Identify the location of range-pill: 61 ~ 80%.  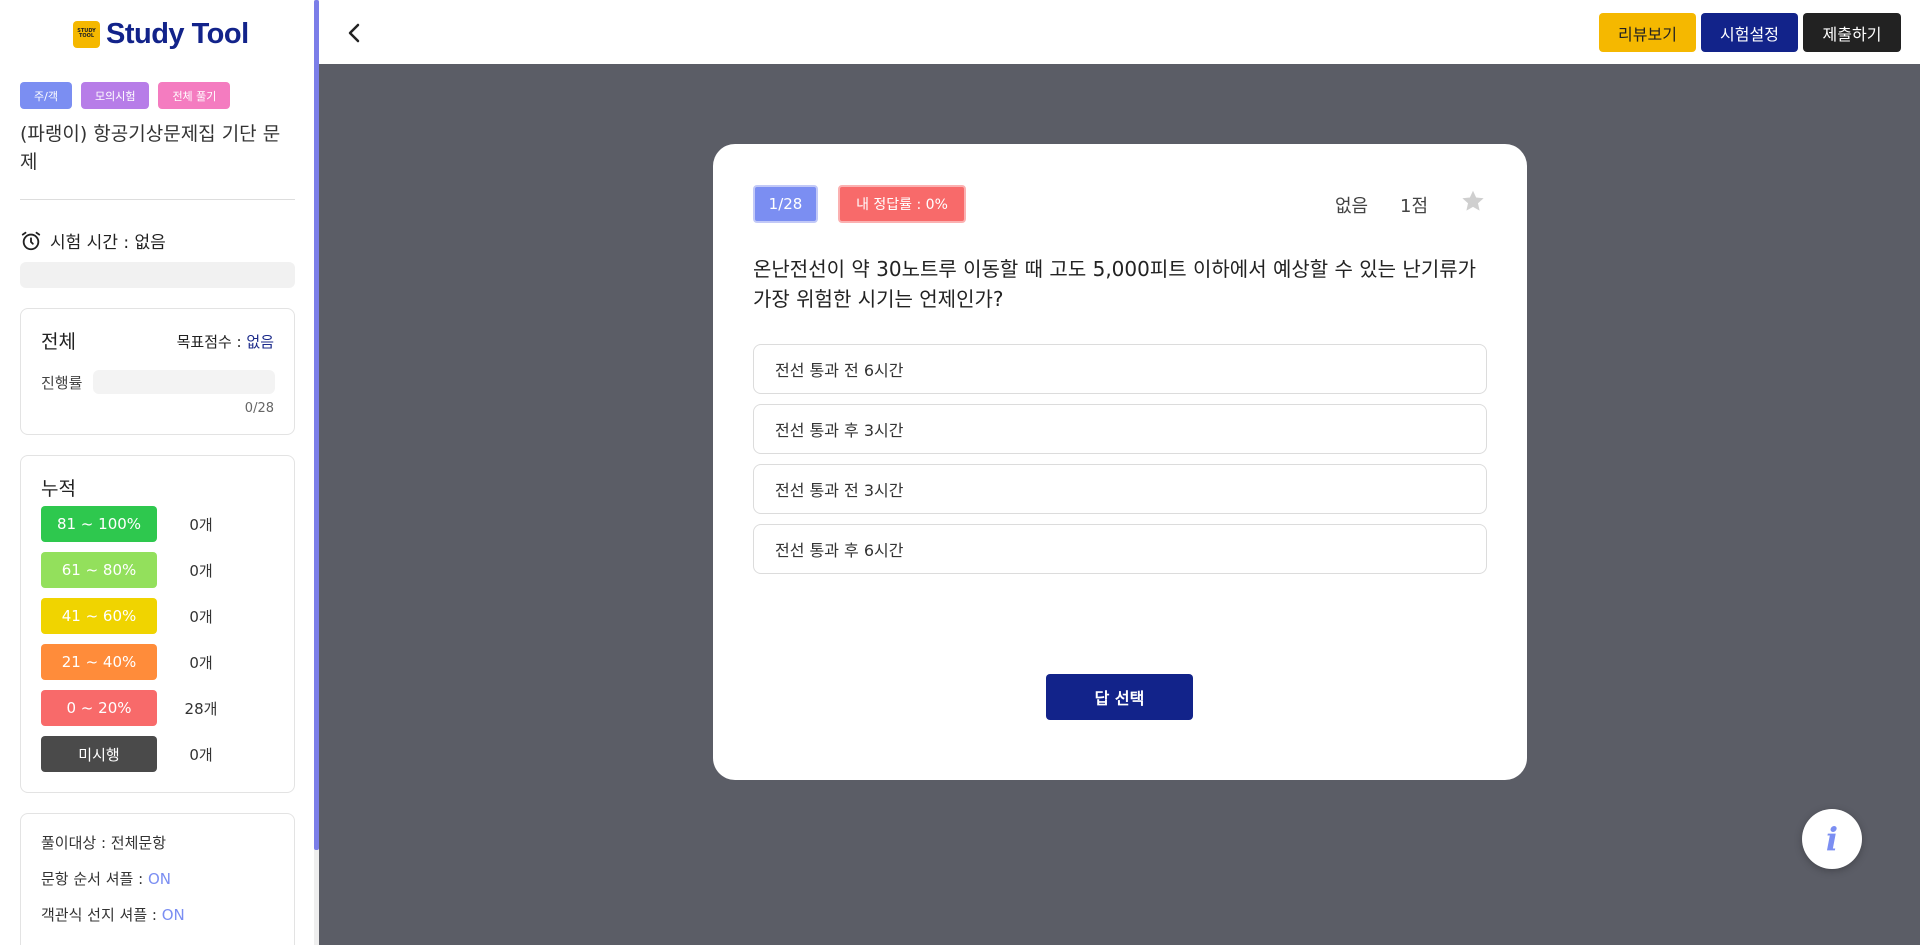
(99, 570).